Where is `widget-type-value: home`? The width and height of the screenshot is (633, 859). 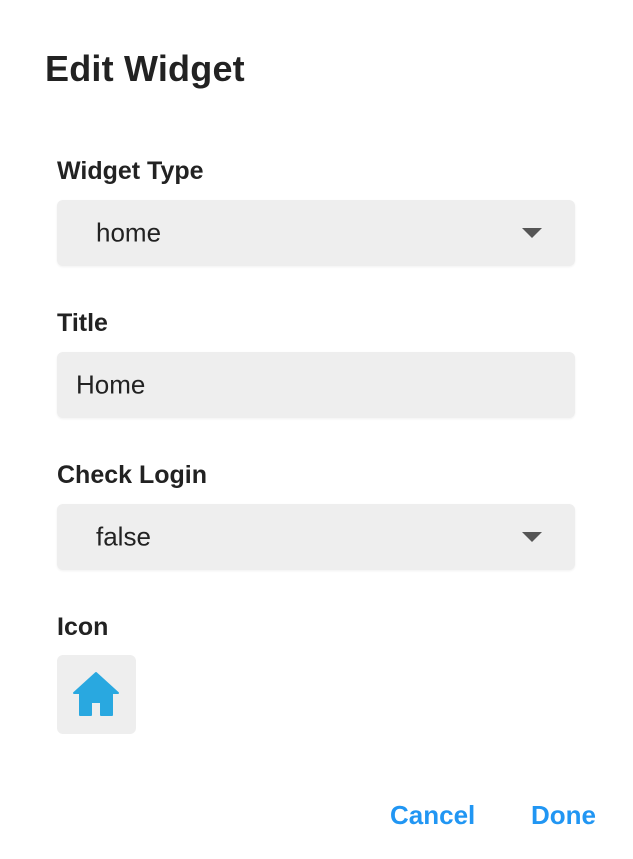 widget-type-value: home is located at coordinates (129, 232).